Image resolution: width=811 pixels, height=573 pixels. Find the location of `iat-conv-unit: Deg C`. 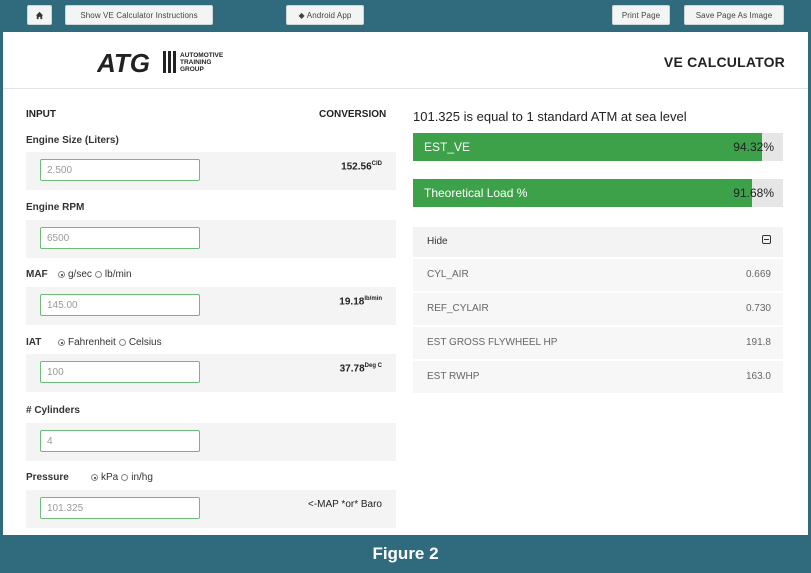

iat-conv-unit: Deg C is located at coordinates (373, 366).